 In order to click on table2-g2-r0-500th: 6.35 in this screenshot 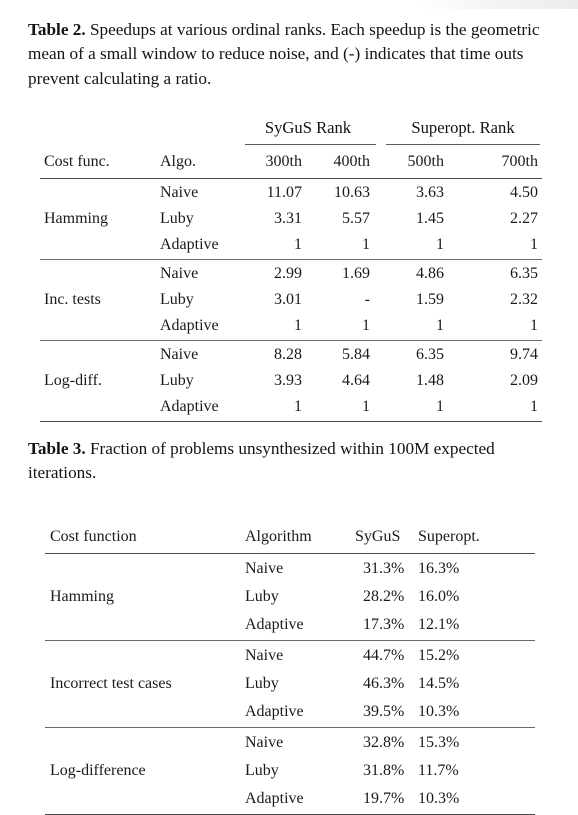, I will do `click(430, 354)`.